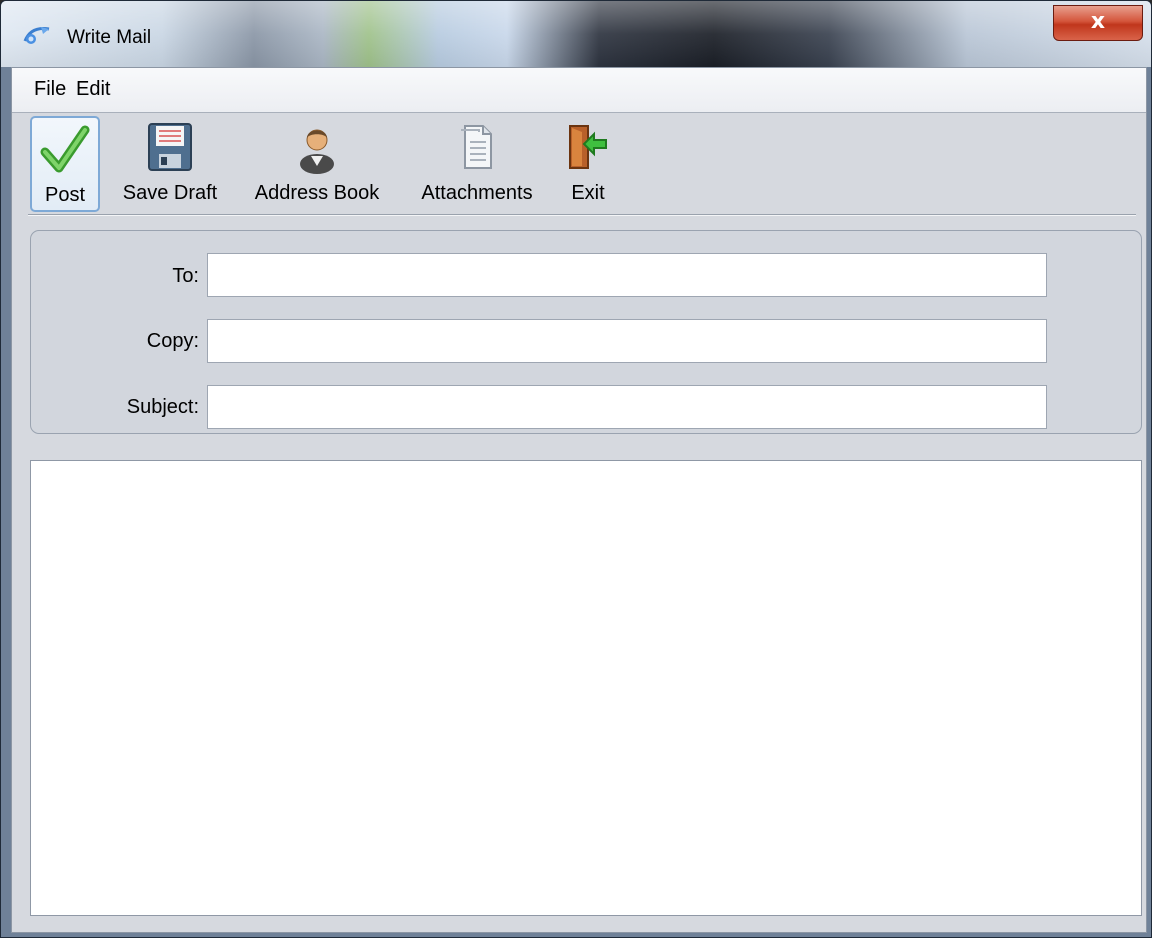  What do you see at coordinates (109, 37) in the screenshot?
I see `window-title: Write Mail` at bounding box center [109, 37].